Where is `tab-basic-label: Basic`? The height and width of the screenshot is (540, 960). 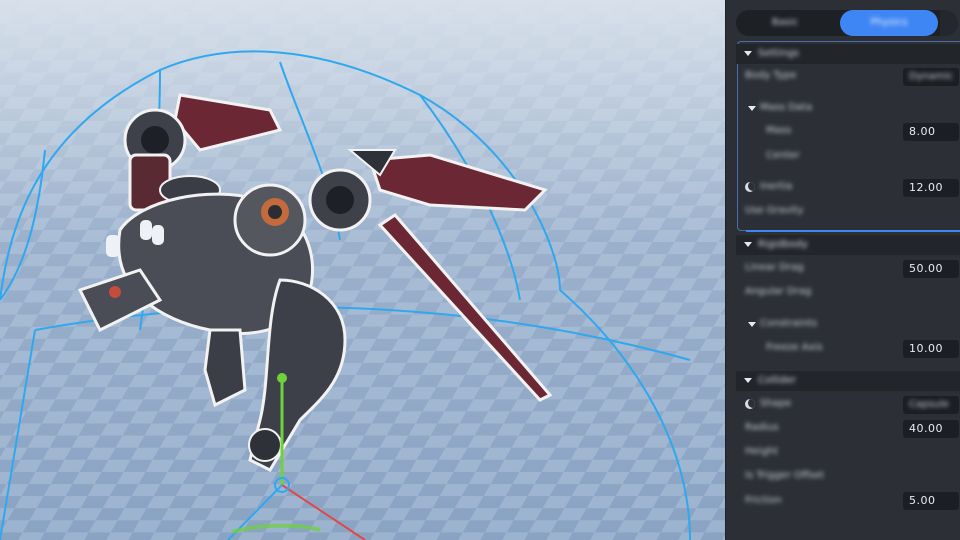
tab-basic-label: Basic is located at coordinates (785, 22).